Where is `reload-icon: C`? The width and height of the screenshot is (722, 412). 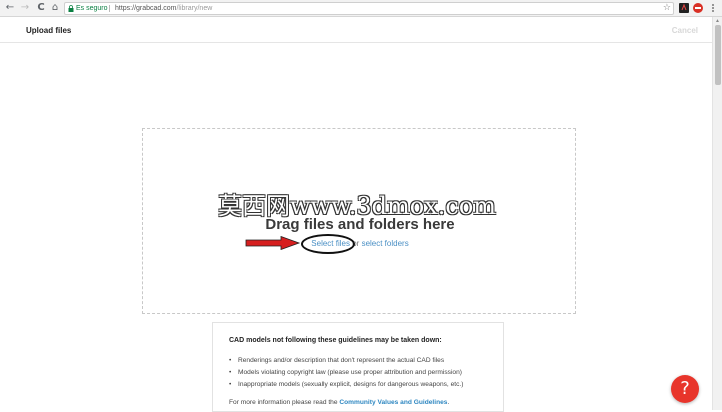 reload-icon: C is located at coordinates (41, 8).